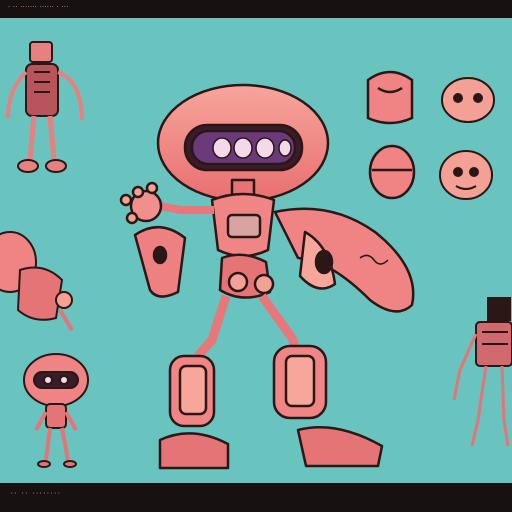 The width and height of the screenshot is (512, 512). What do you see at coordinates (256, 9) in the screenshot?
I see `top-bar: · ·· ······· ······ · ···` at bounding box center [256, 9].